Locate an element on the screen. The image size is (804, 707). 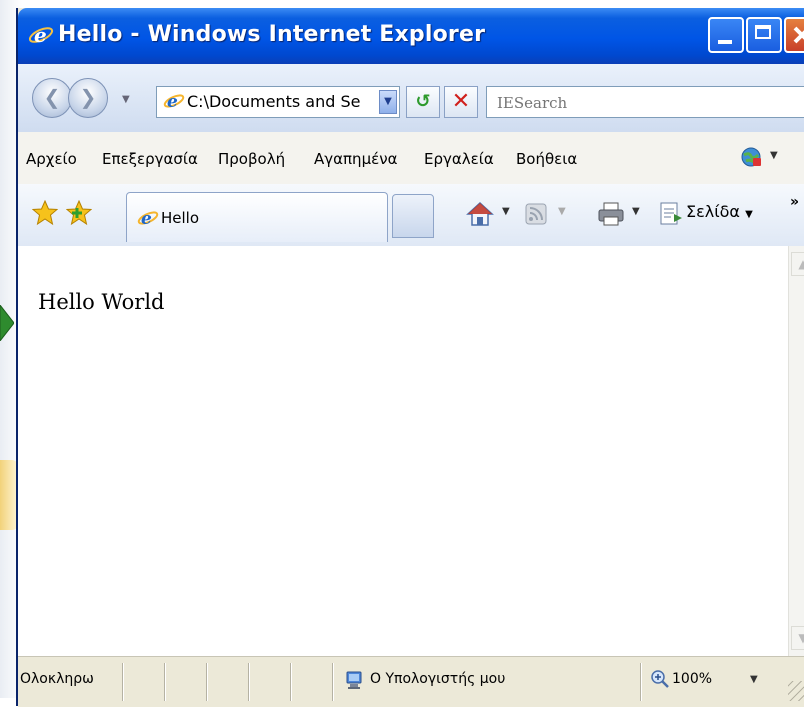
ie-icon: e is located at coordinates (41, 35).